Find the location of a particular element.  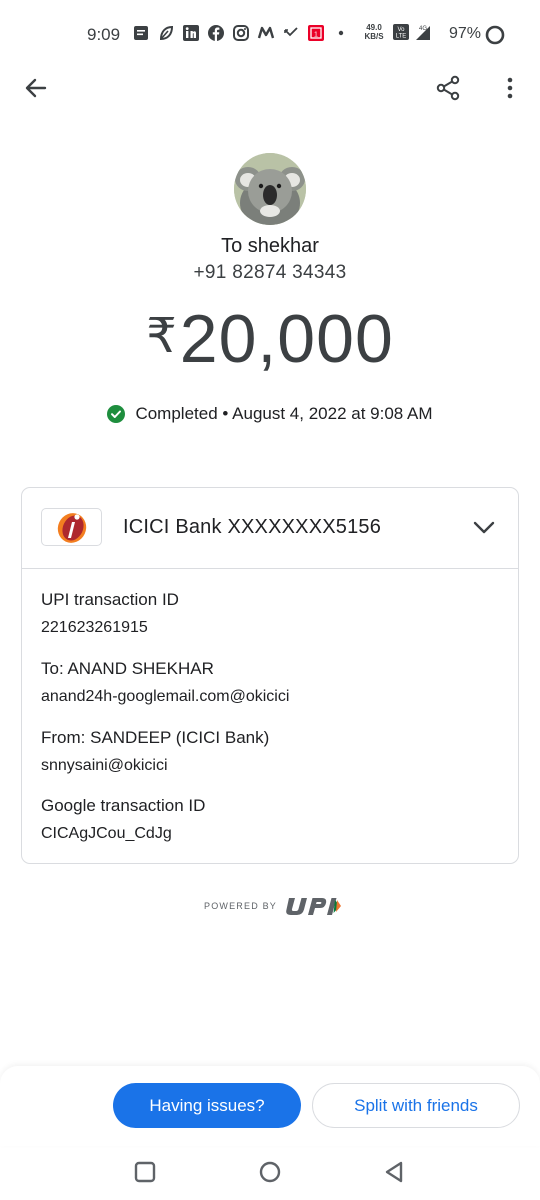

back-triangle-icon is located at coordinates (394, 1172).